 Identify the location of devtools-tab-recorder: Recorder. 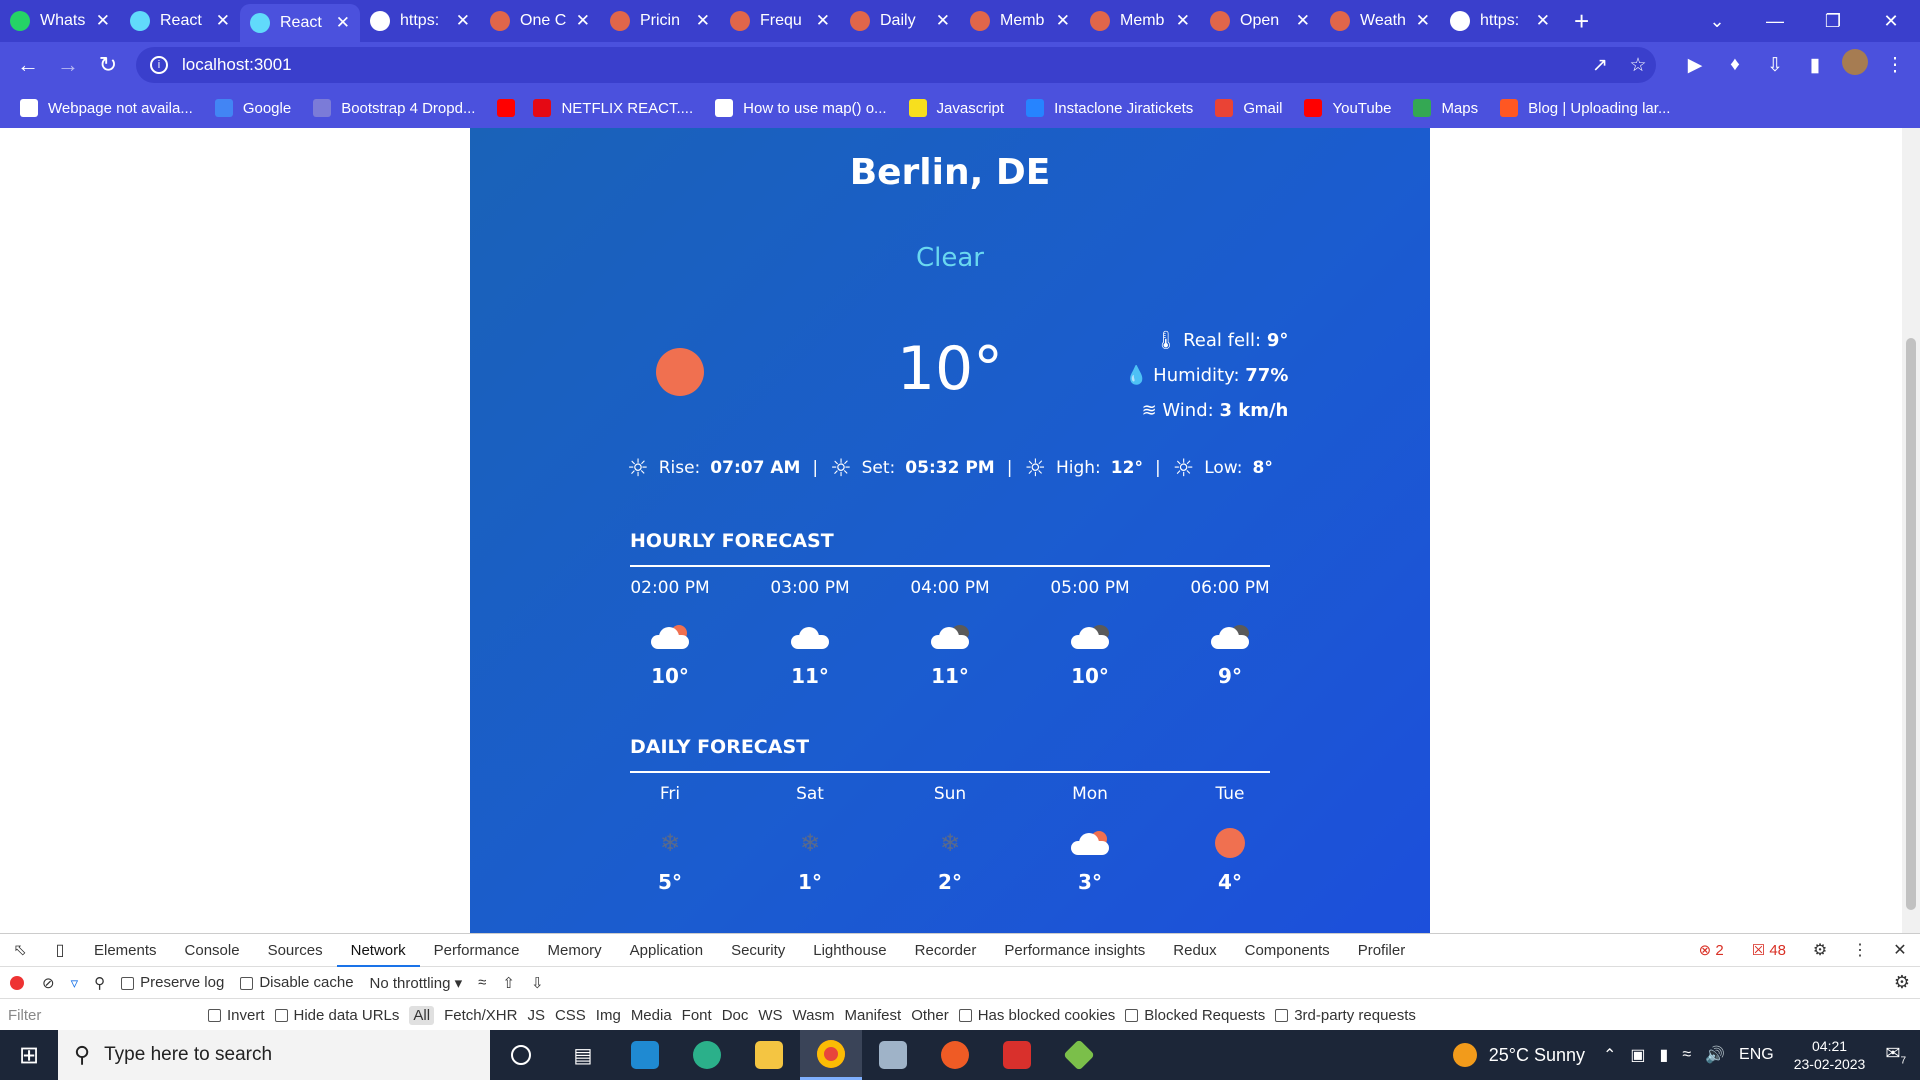
(946, 950).